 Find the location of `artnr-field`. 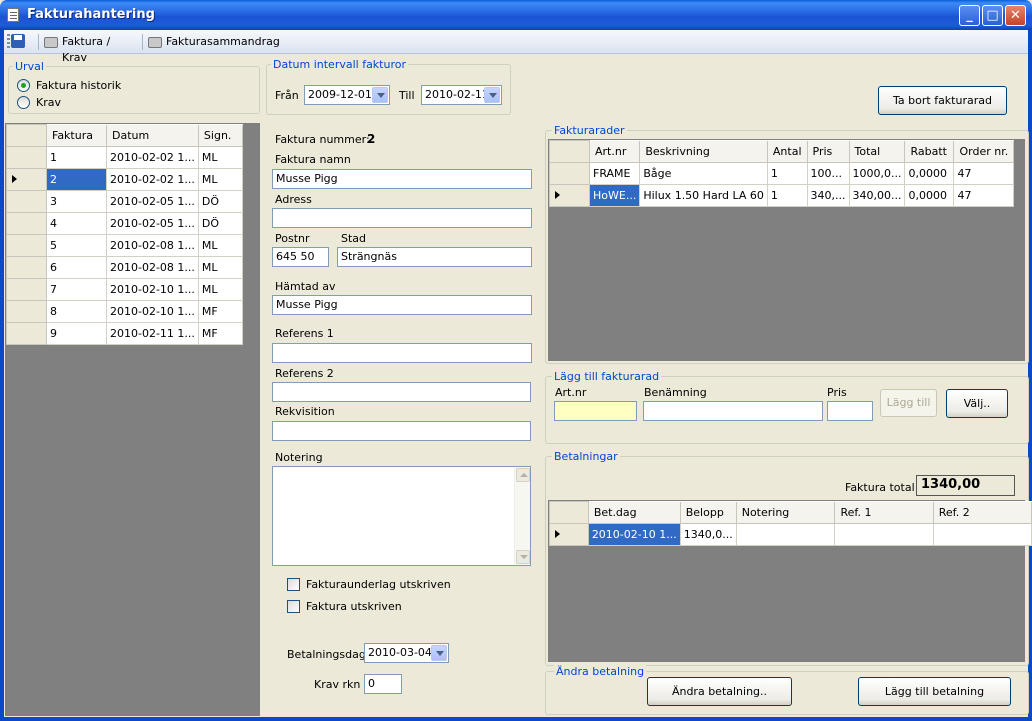

artnr-field is located at coordinates (595, 411).